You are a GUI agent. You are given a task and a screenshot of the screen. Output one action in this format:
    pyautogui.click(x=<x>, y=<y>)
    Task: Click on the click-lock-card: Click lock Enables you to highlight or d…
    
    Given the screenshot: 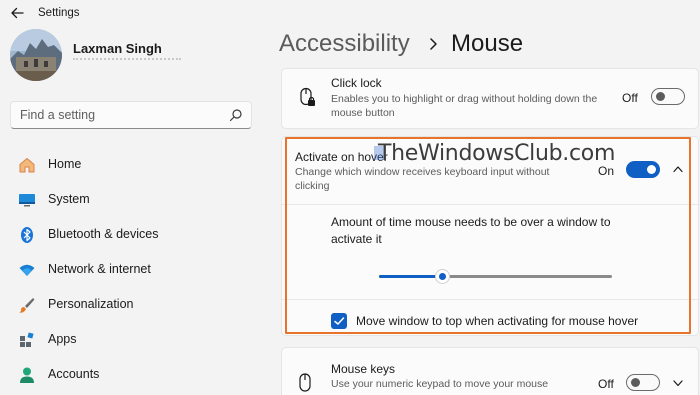 What is the action you would take?
    pyautogui.click(x=490, y=98)
    